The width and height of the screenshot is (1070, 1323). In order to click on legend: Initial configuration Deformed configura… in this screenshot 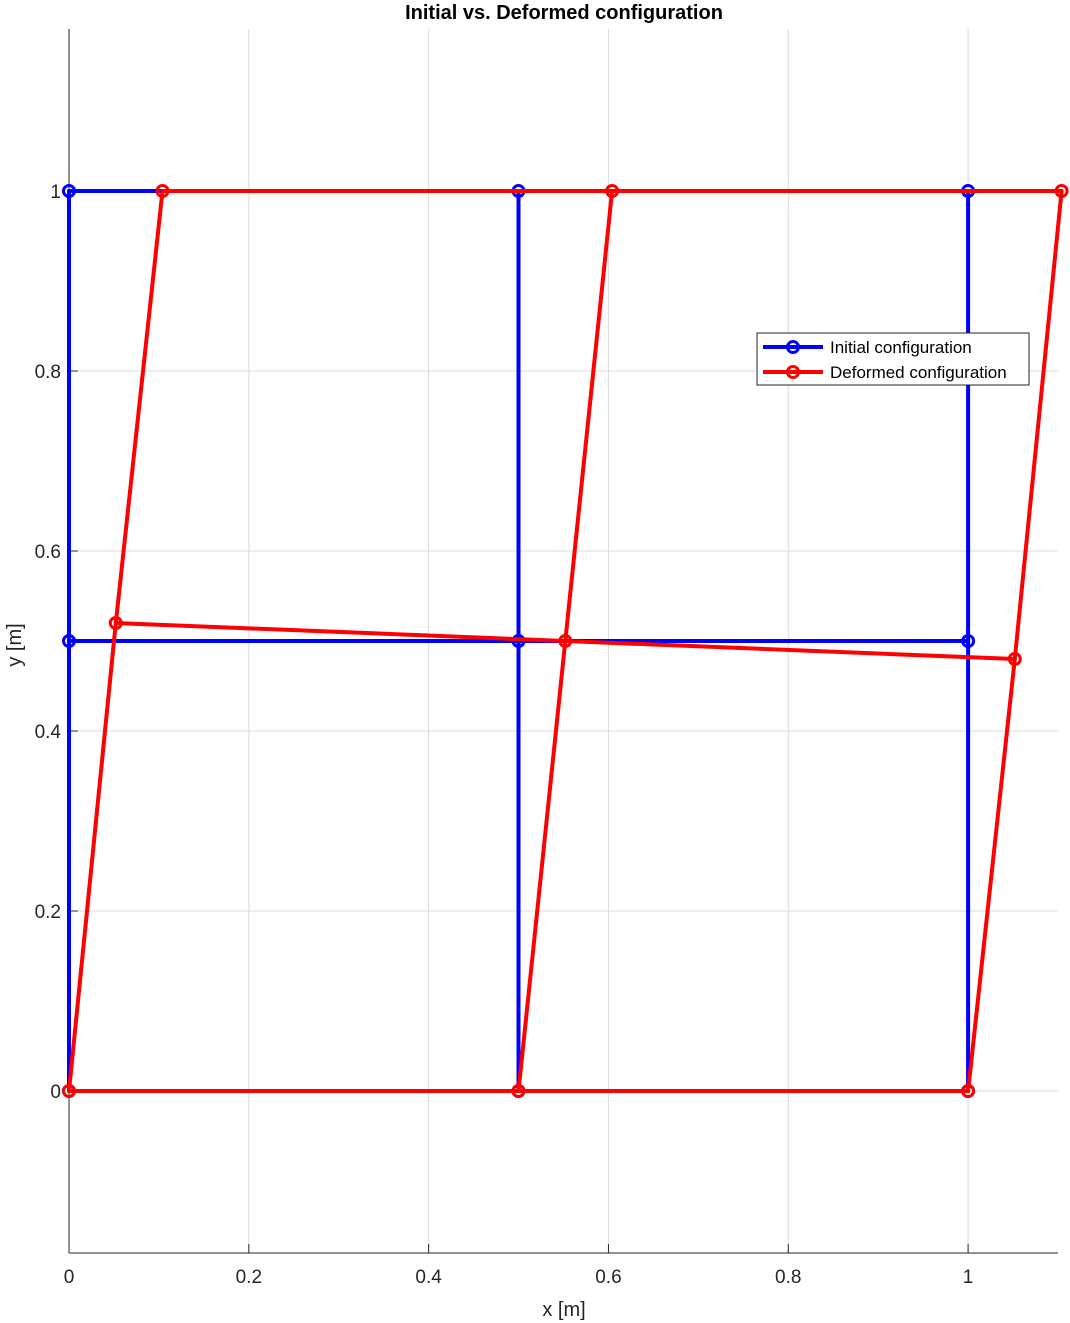, I will do `click(893, 359)`.